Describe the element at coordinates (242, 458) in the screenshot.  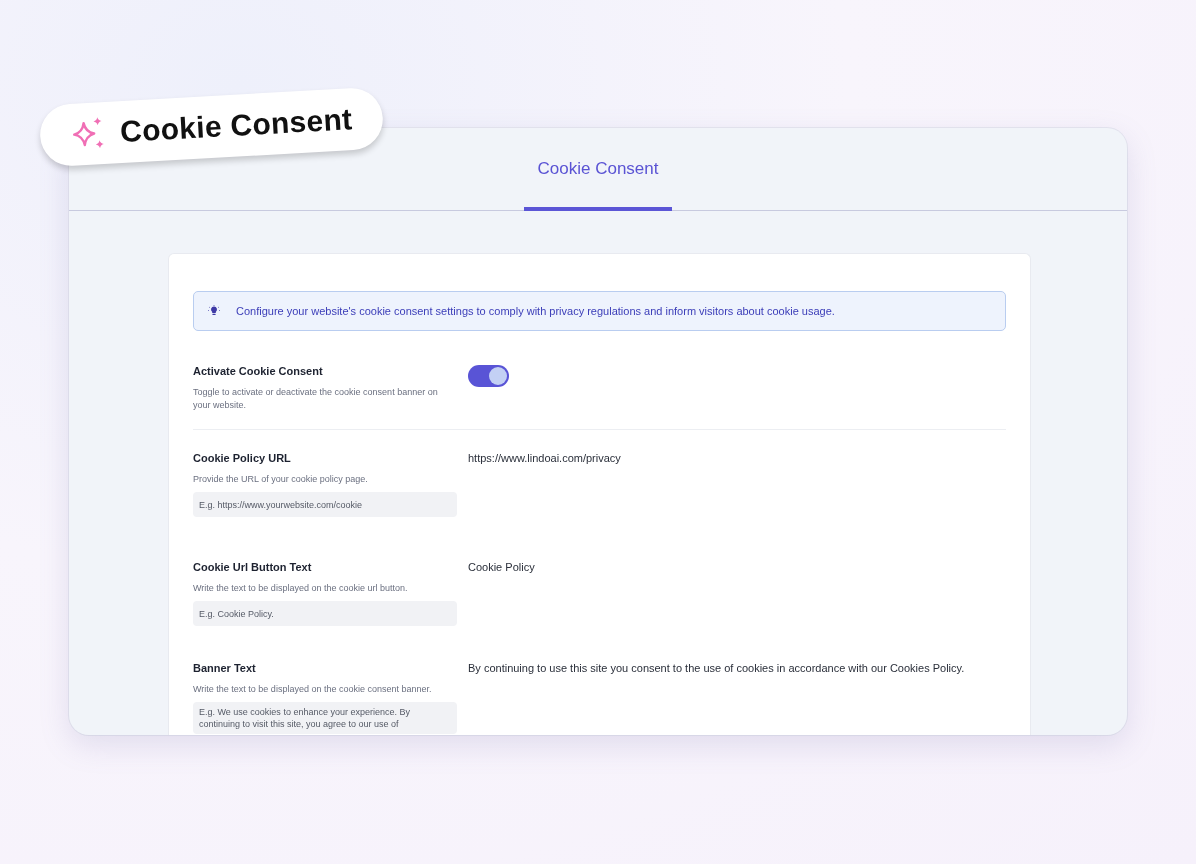
I see `setting-label: Cookie Policy URL` at that location.